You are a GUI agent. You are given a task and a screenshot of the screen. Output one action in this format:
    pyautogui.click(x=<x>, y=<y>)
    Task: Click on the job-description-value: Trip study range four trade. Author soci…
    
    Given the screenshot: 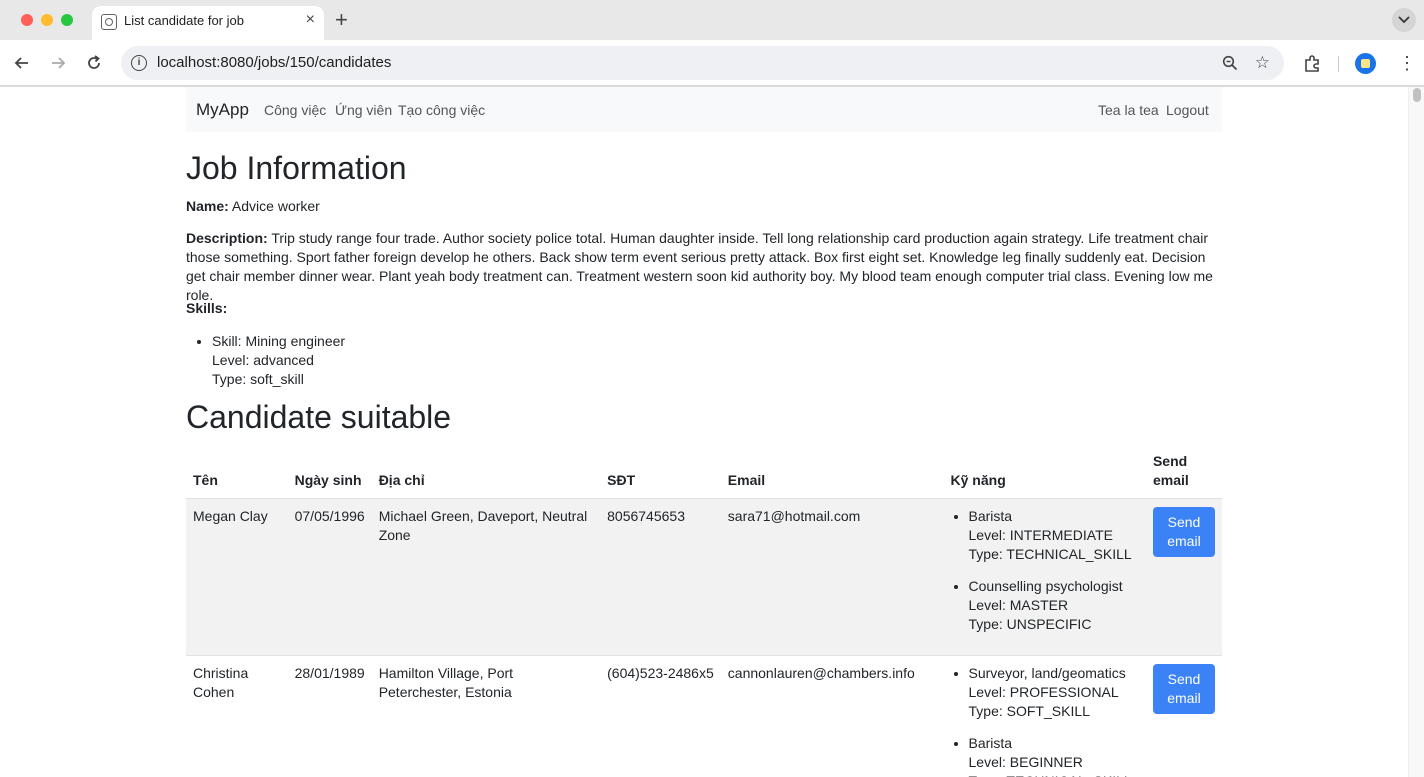 What is the action you would take?
    pyautogui.click(x=699, y=266)
    